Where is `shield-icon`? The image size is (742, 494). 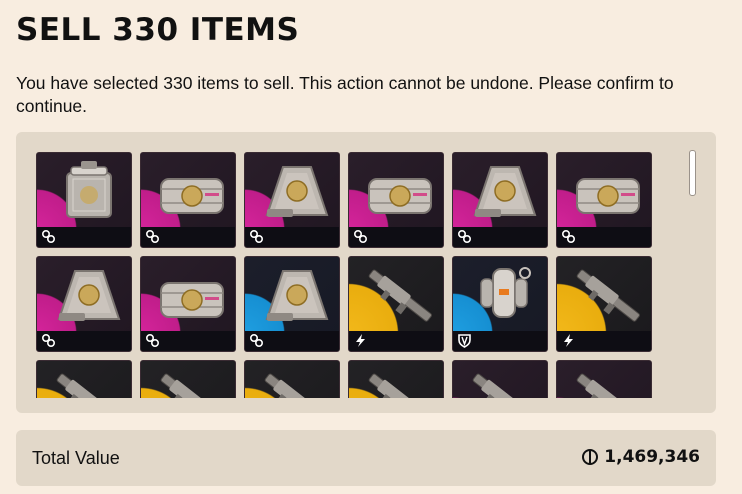
shield-icon is located at coordinates (464, 340).